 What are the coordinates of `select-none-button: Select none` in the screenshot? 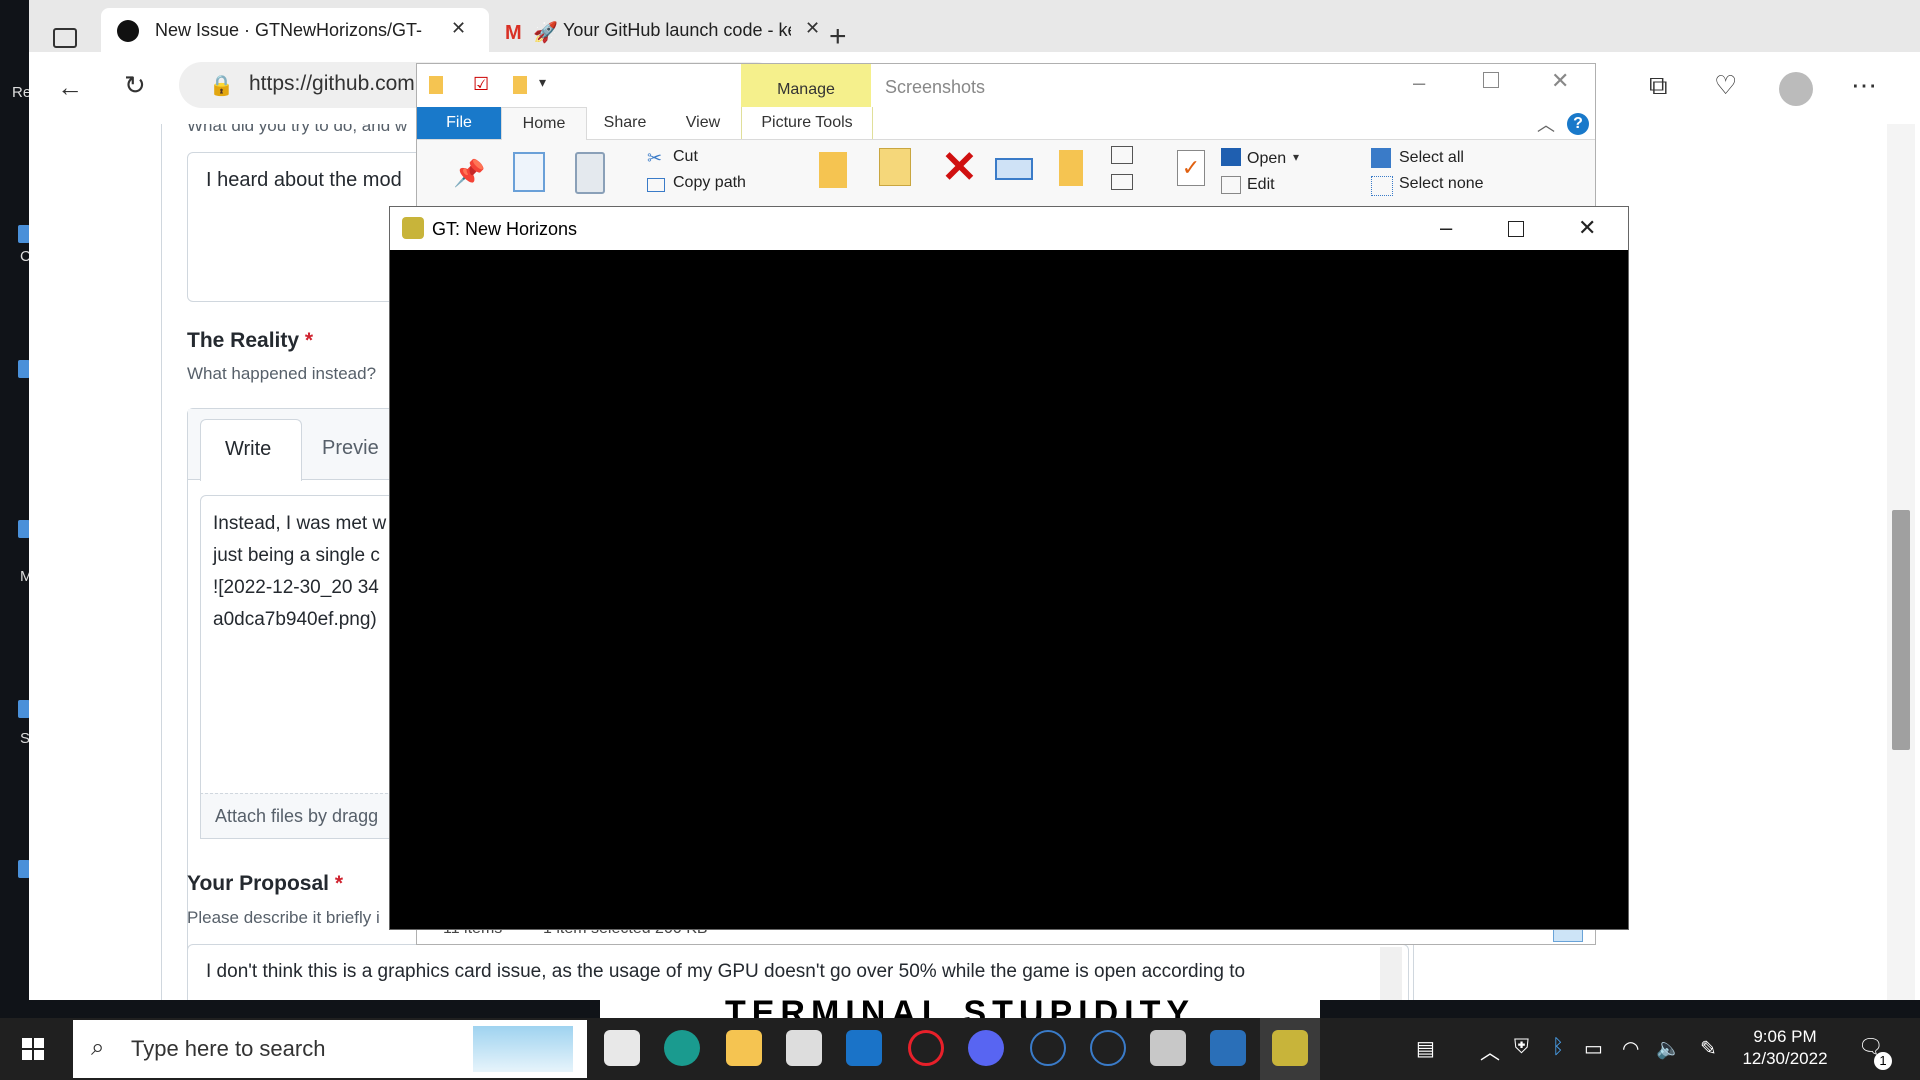 It's located at (1441, 184).